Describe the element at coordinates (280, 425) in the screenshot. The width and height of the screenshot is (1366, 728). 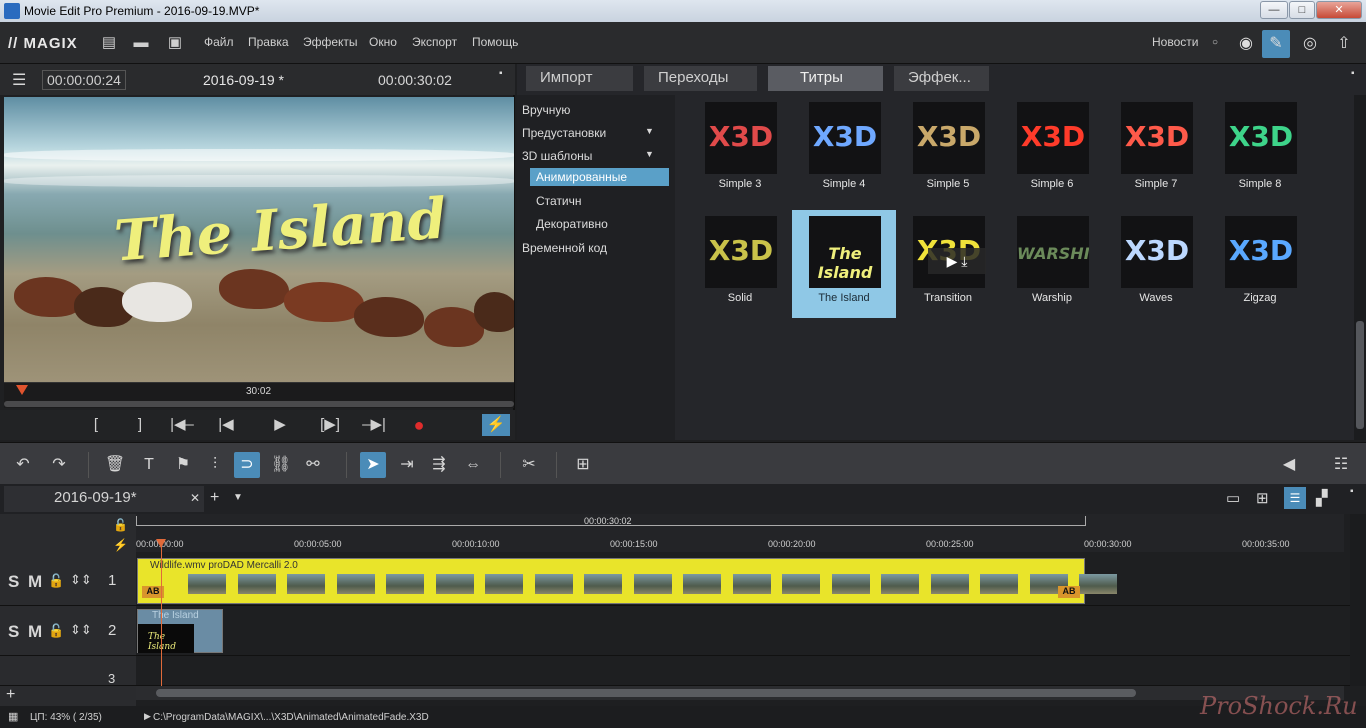
I see `play-button: ▶` at that location.